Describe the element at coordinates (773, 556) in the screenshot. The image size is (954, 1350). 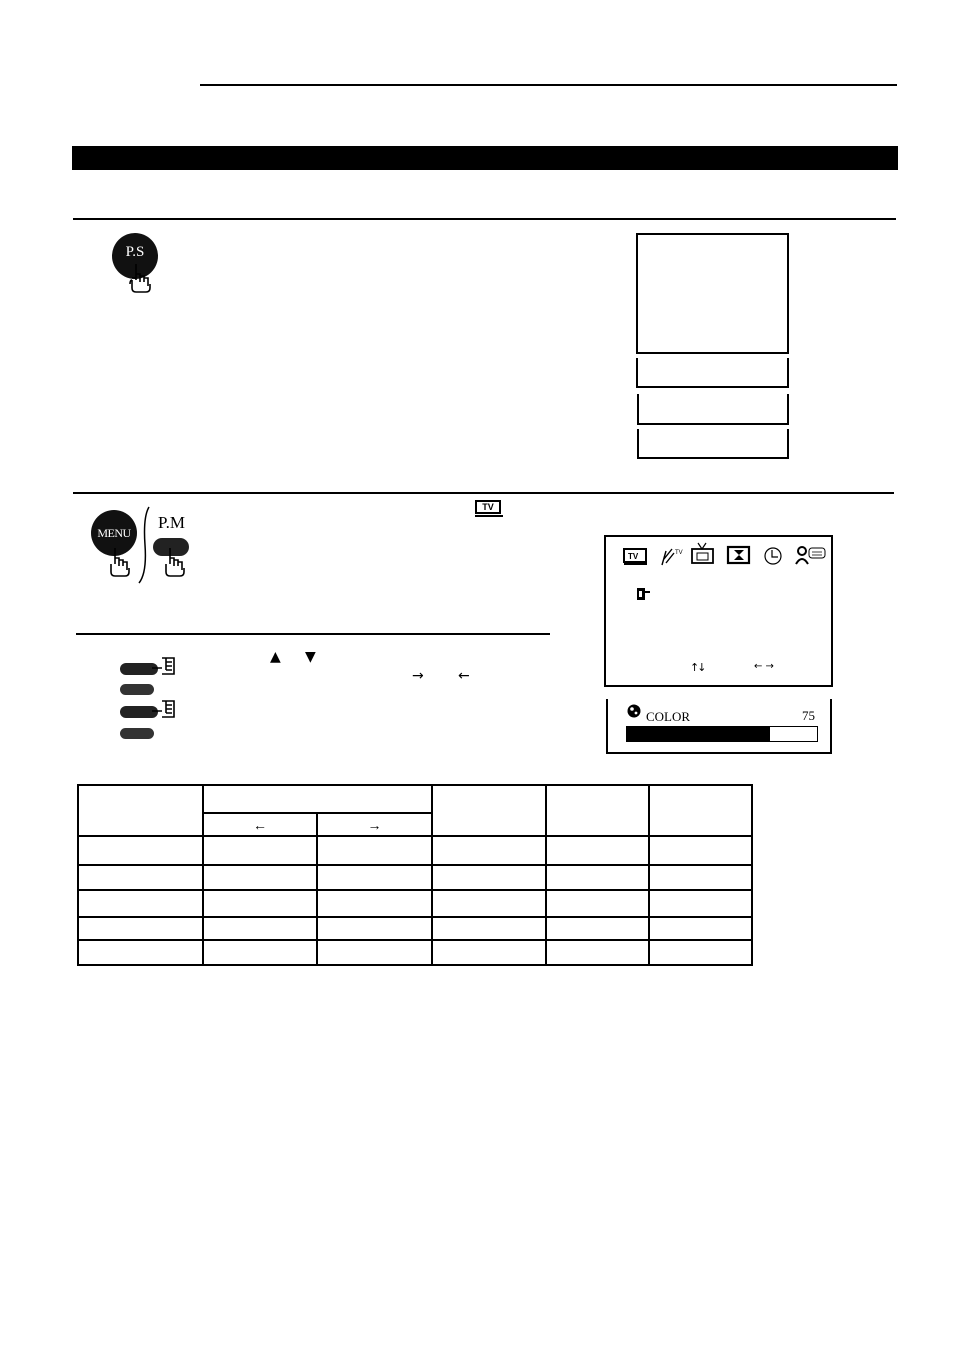
I see `clock-icon` at that location.